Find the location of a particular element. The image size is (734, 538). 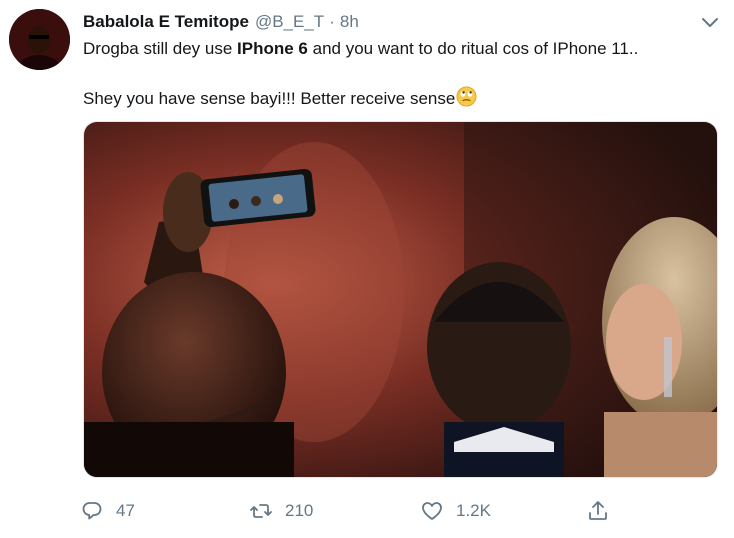

author-name: Babalola E Temitope is located at coordinates (166, 22).